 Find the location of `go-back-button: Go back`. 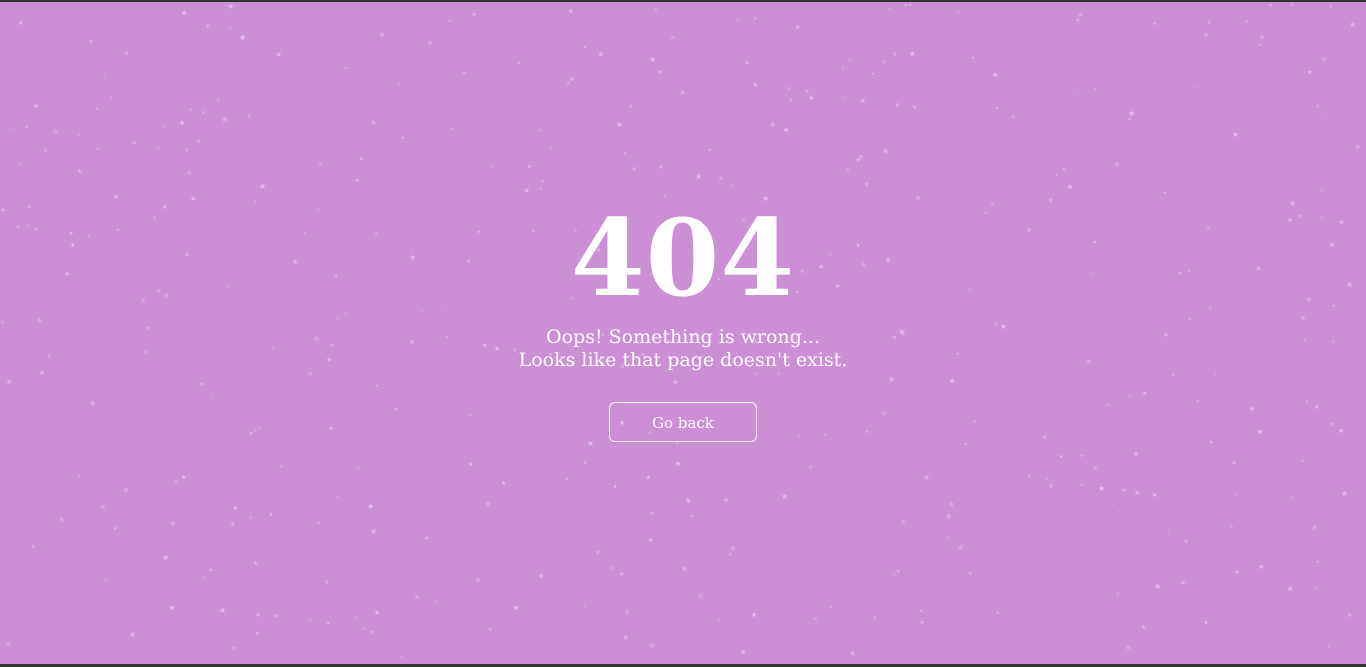

go-back-button: Go back is located at coordinates (683, 422).